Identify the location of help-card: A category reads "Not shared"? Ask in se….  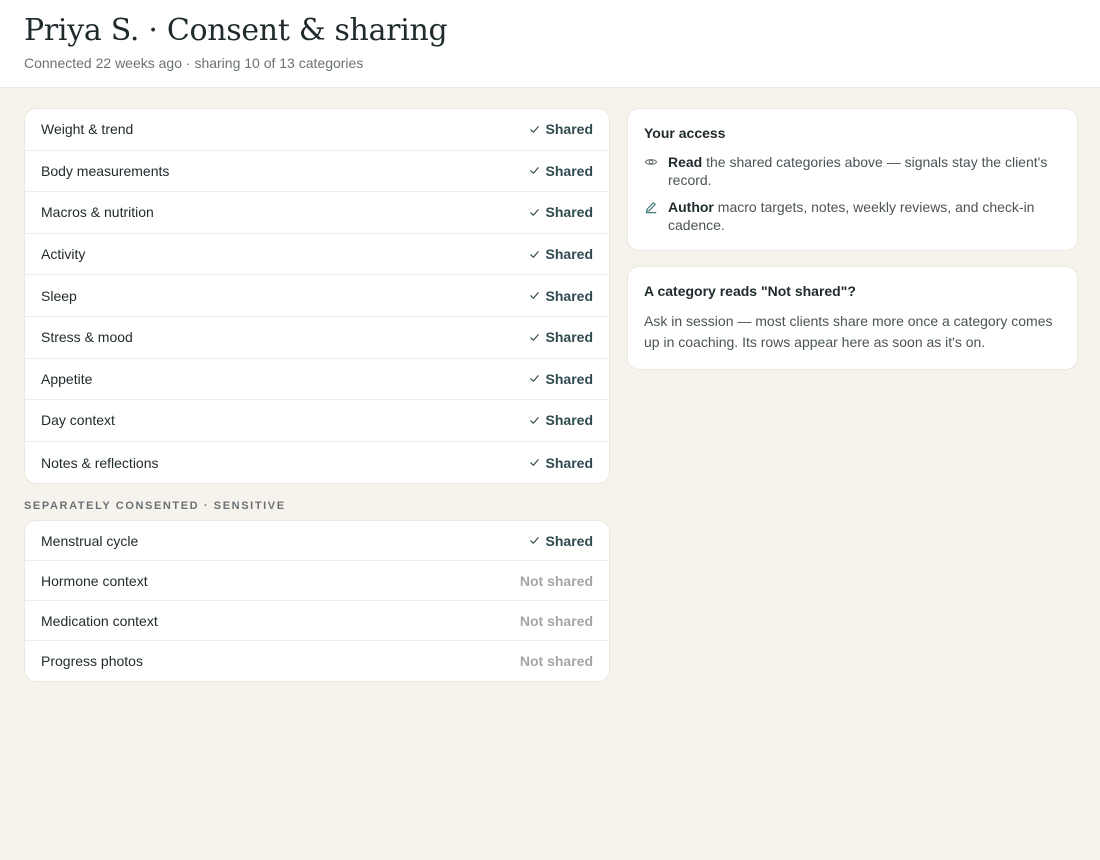
(852, 318).